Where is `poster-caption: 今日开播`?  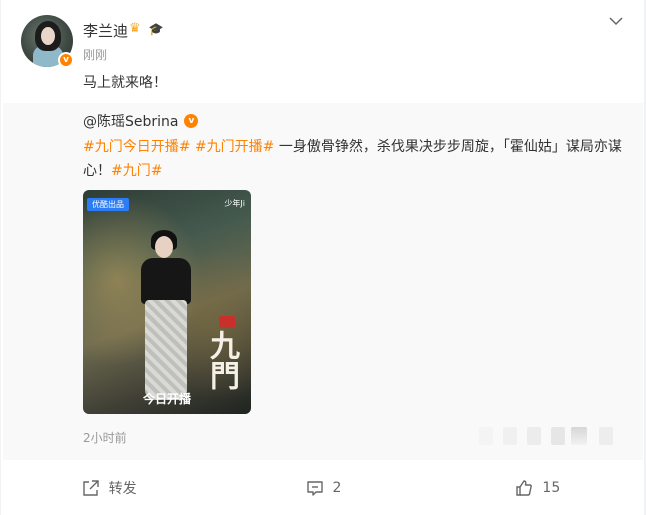 poster-caption: 今日开播 is located at coordinates (166, 399).